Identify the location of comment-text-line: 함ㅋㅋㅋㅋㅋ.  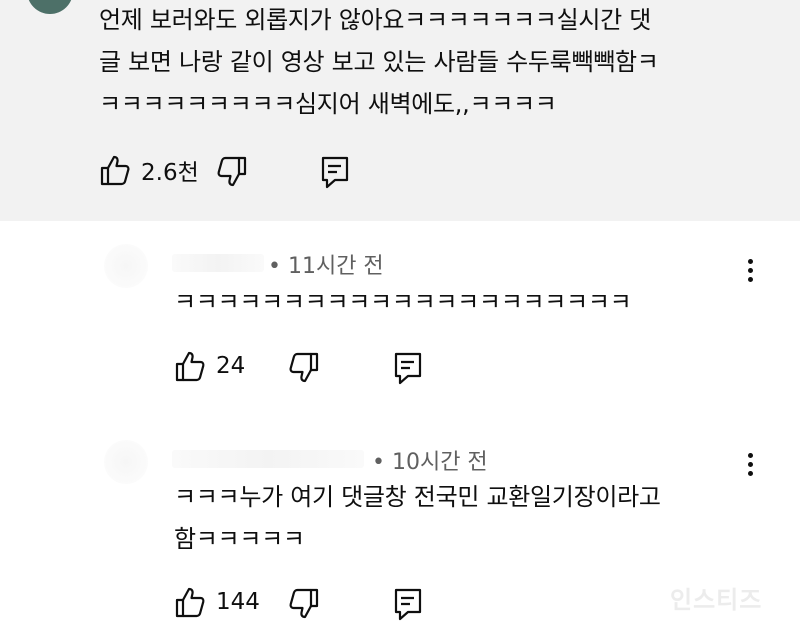
(239, 539).